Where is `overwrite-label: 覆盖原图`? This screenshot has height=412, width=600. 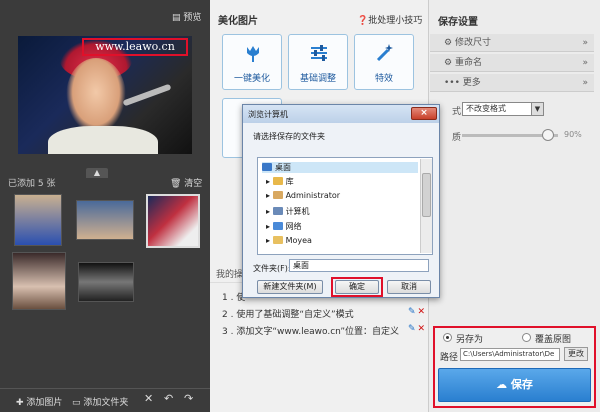
overwrite-label: 覆盖原图 is located at coordinates (553, 340).